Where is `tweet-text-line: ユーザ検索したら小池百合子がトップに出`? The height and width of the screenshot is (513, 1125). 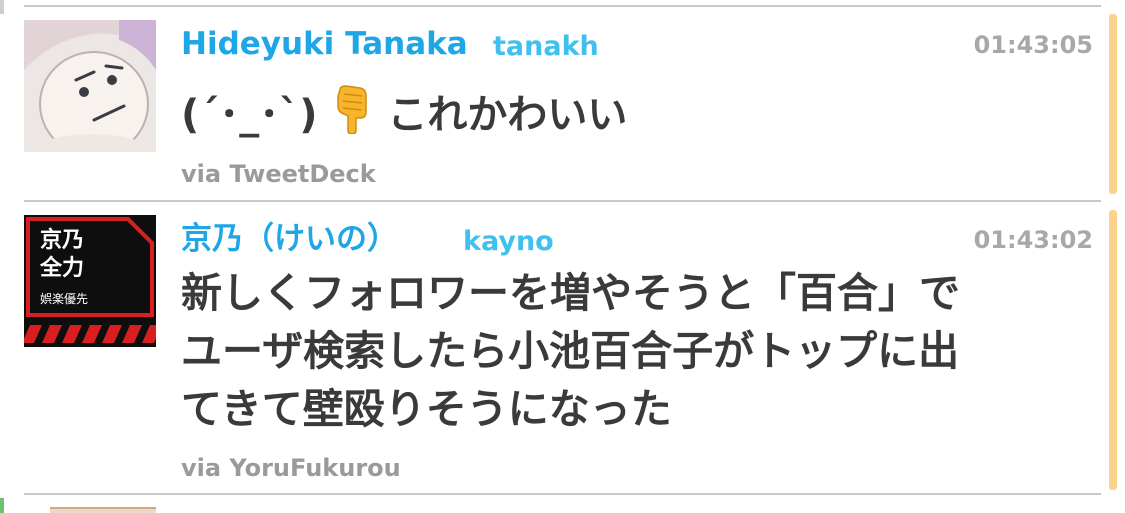 tweet-text-line: ユーザ検索したら小池百合子がトップに出 is located at coordinates (570, 351).